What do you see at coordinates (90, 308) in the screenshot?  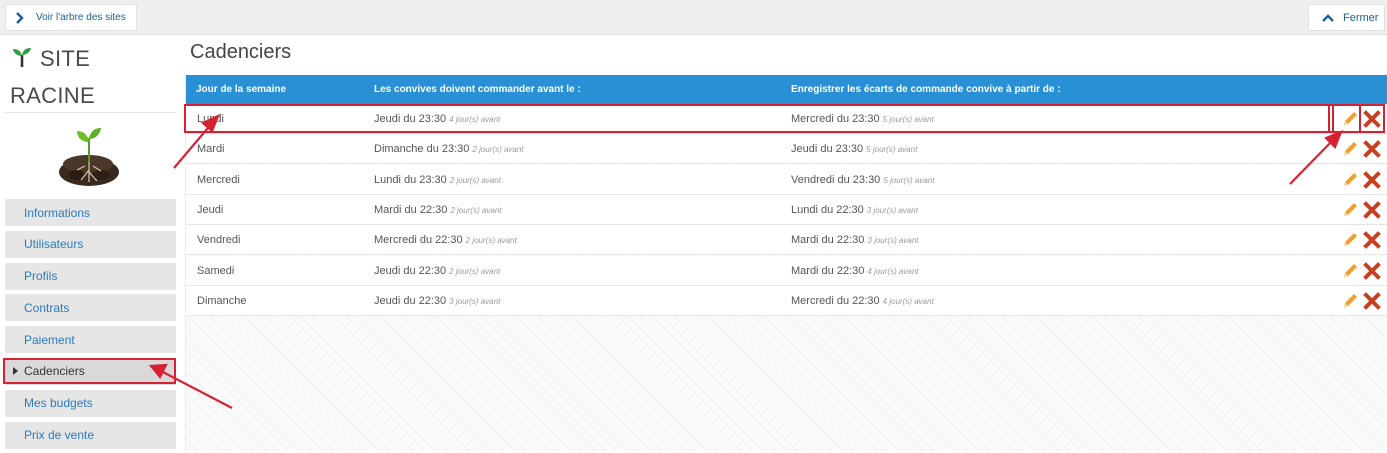 I see `sidebar-item-contrats: Contrats` at bounding box center [90, 308].